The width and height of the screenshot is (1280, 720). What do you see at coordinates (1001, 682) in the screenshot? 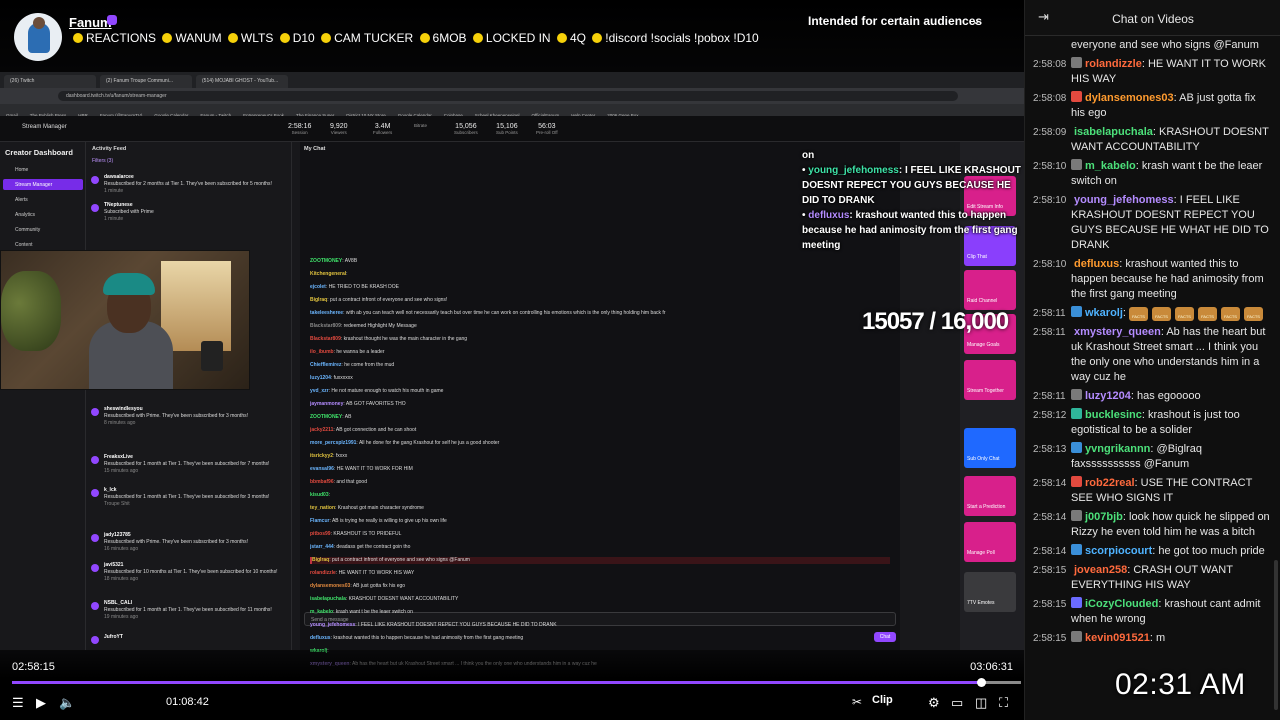
I see `seek-bar-buffered` at bounding box center [1001, 682].